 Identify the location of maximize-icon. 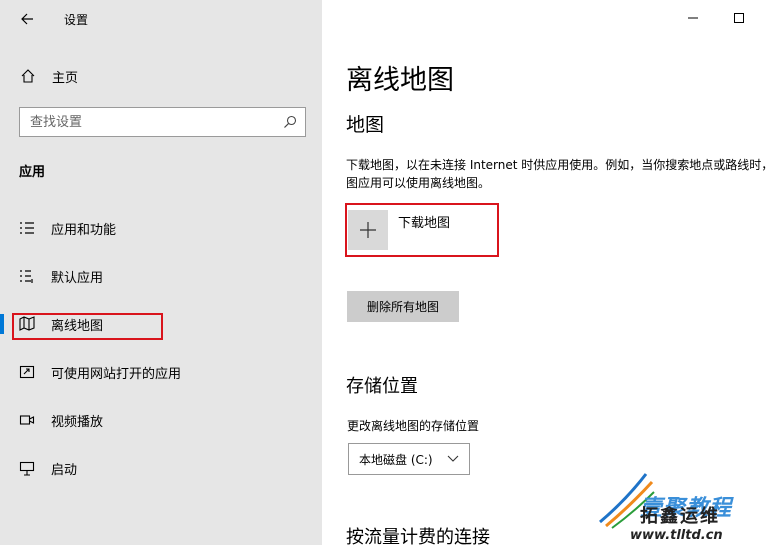
(739, 18).